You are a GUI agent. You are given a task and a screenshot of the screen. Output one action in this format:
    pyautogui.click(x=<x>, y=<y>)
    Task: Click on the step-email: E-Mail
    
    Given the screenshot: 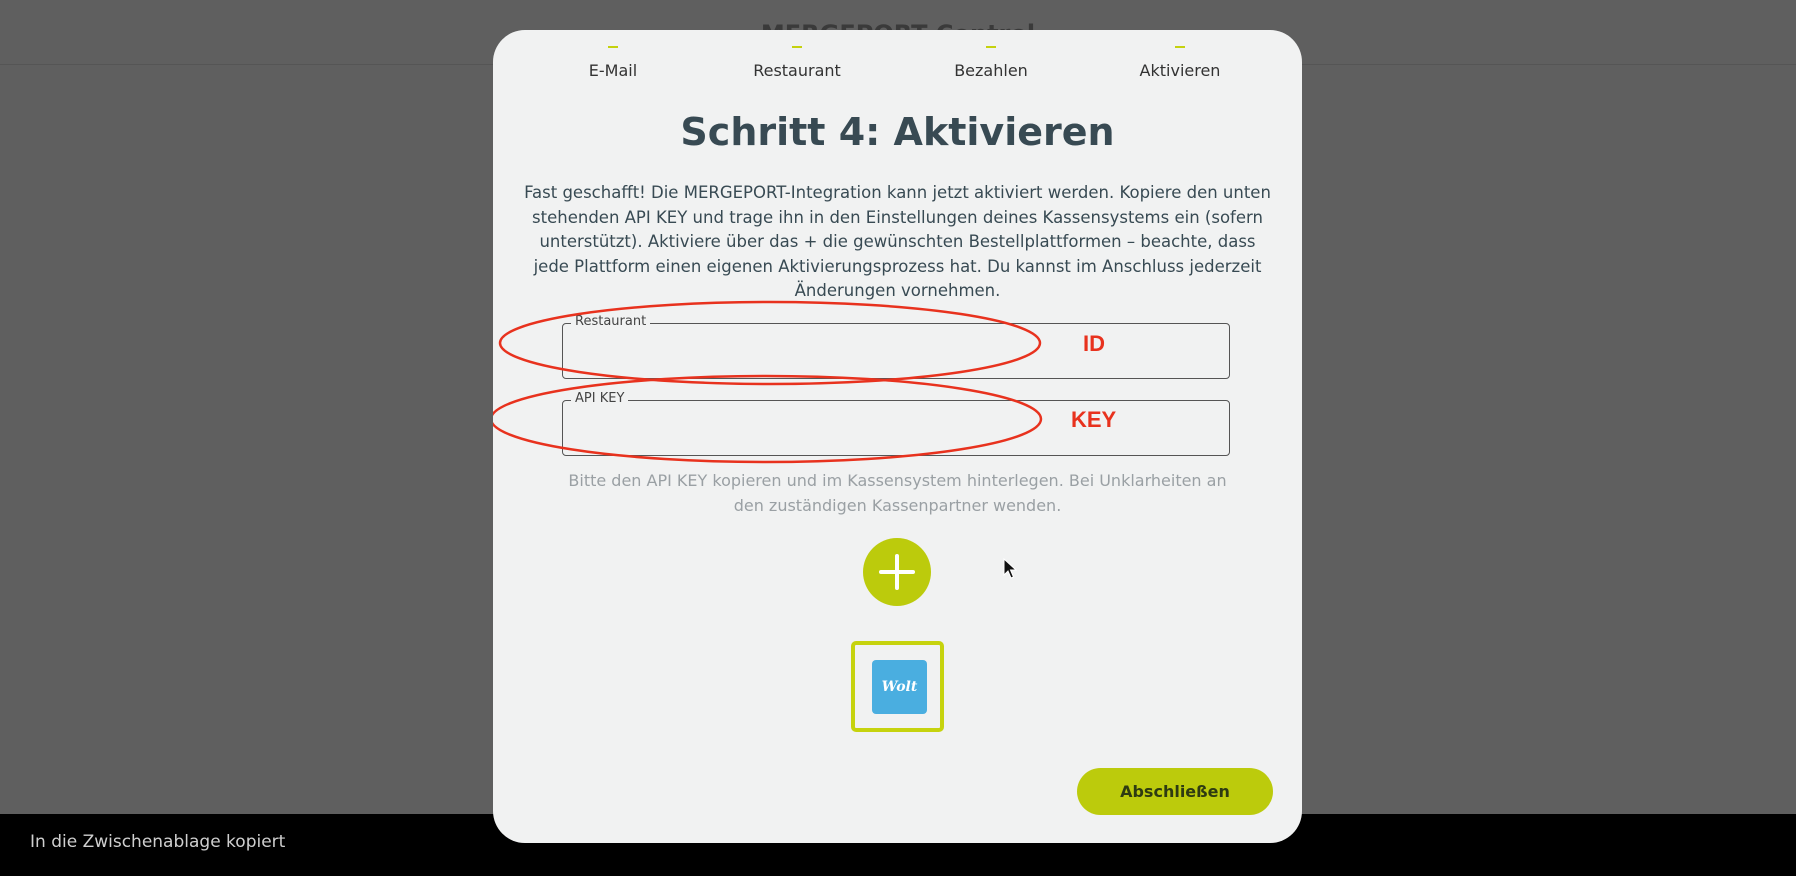 What is the action you would take?
    pyautogui.click(x=613, y=63)
    